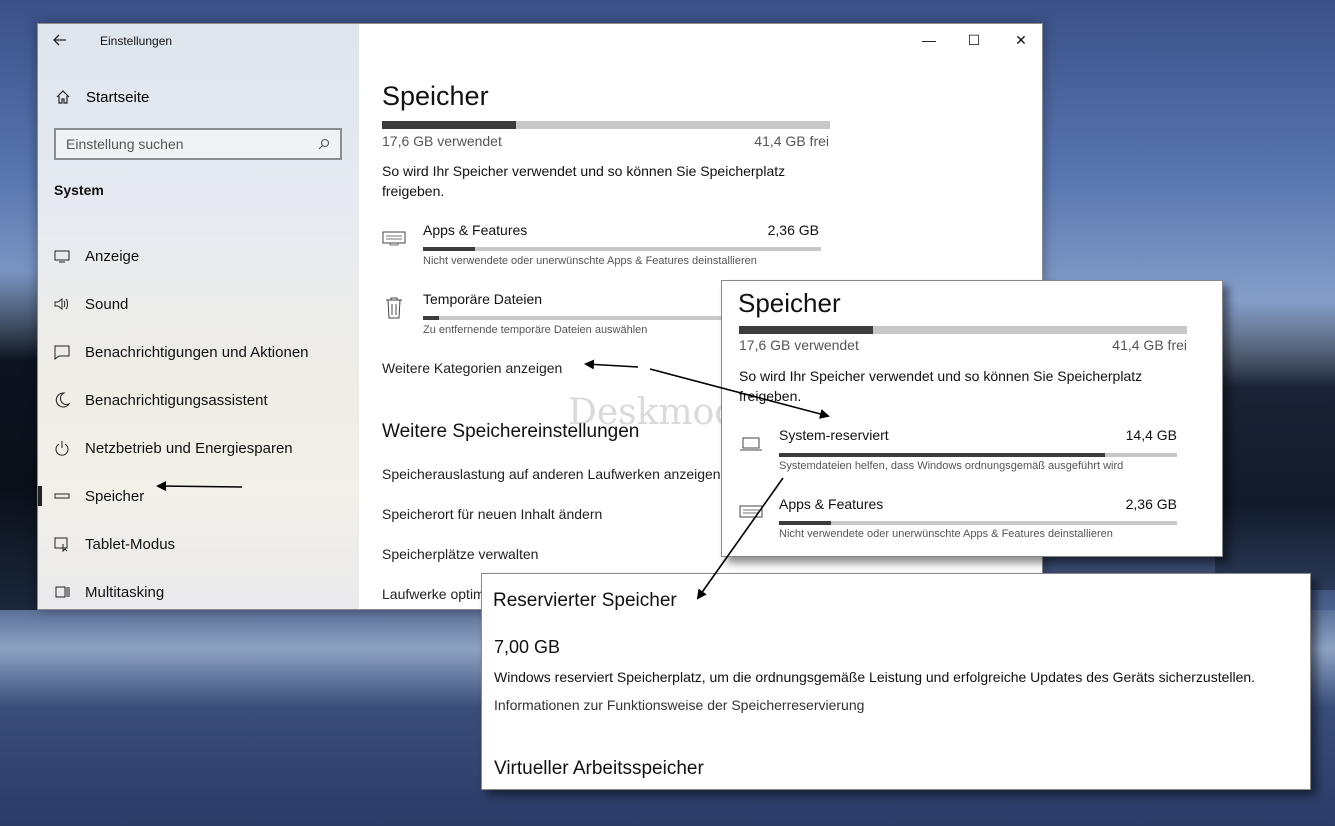 The width and height of the screenshot is (1335, 826). I want to click on sidebar-item-label: Tablet-Modus, so click(130, 544).